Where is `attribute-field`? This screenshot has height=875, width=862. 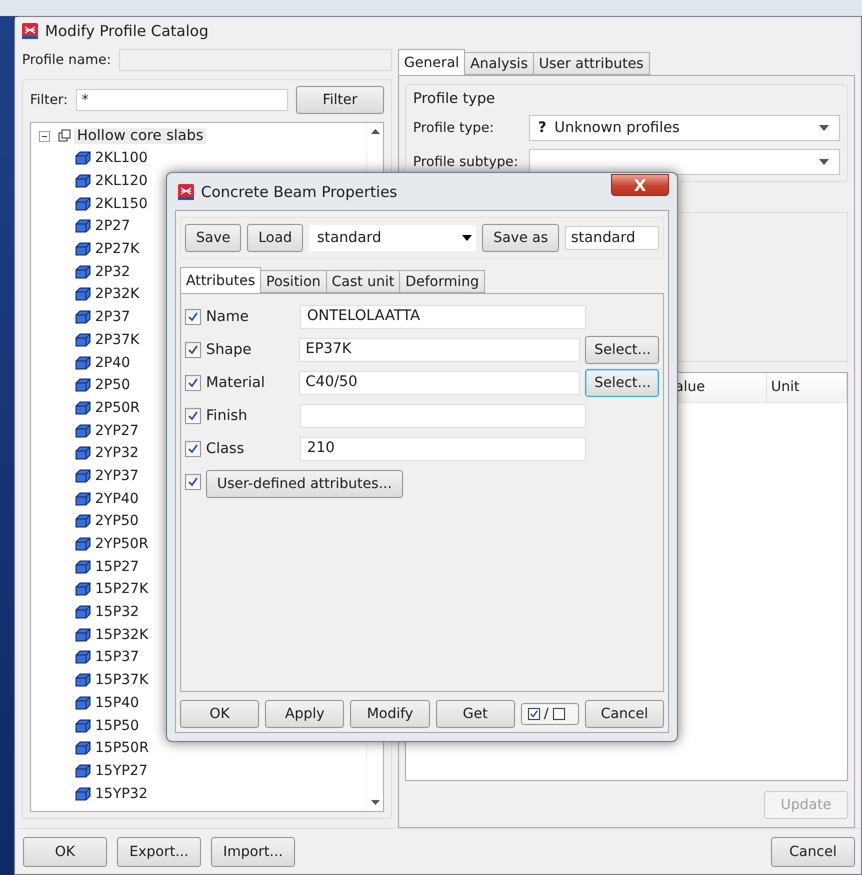
attribute-field is located at coordinates (443, 416).